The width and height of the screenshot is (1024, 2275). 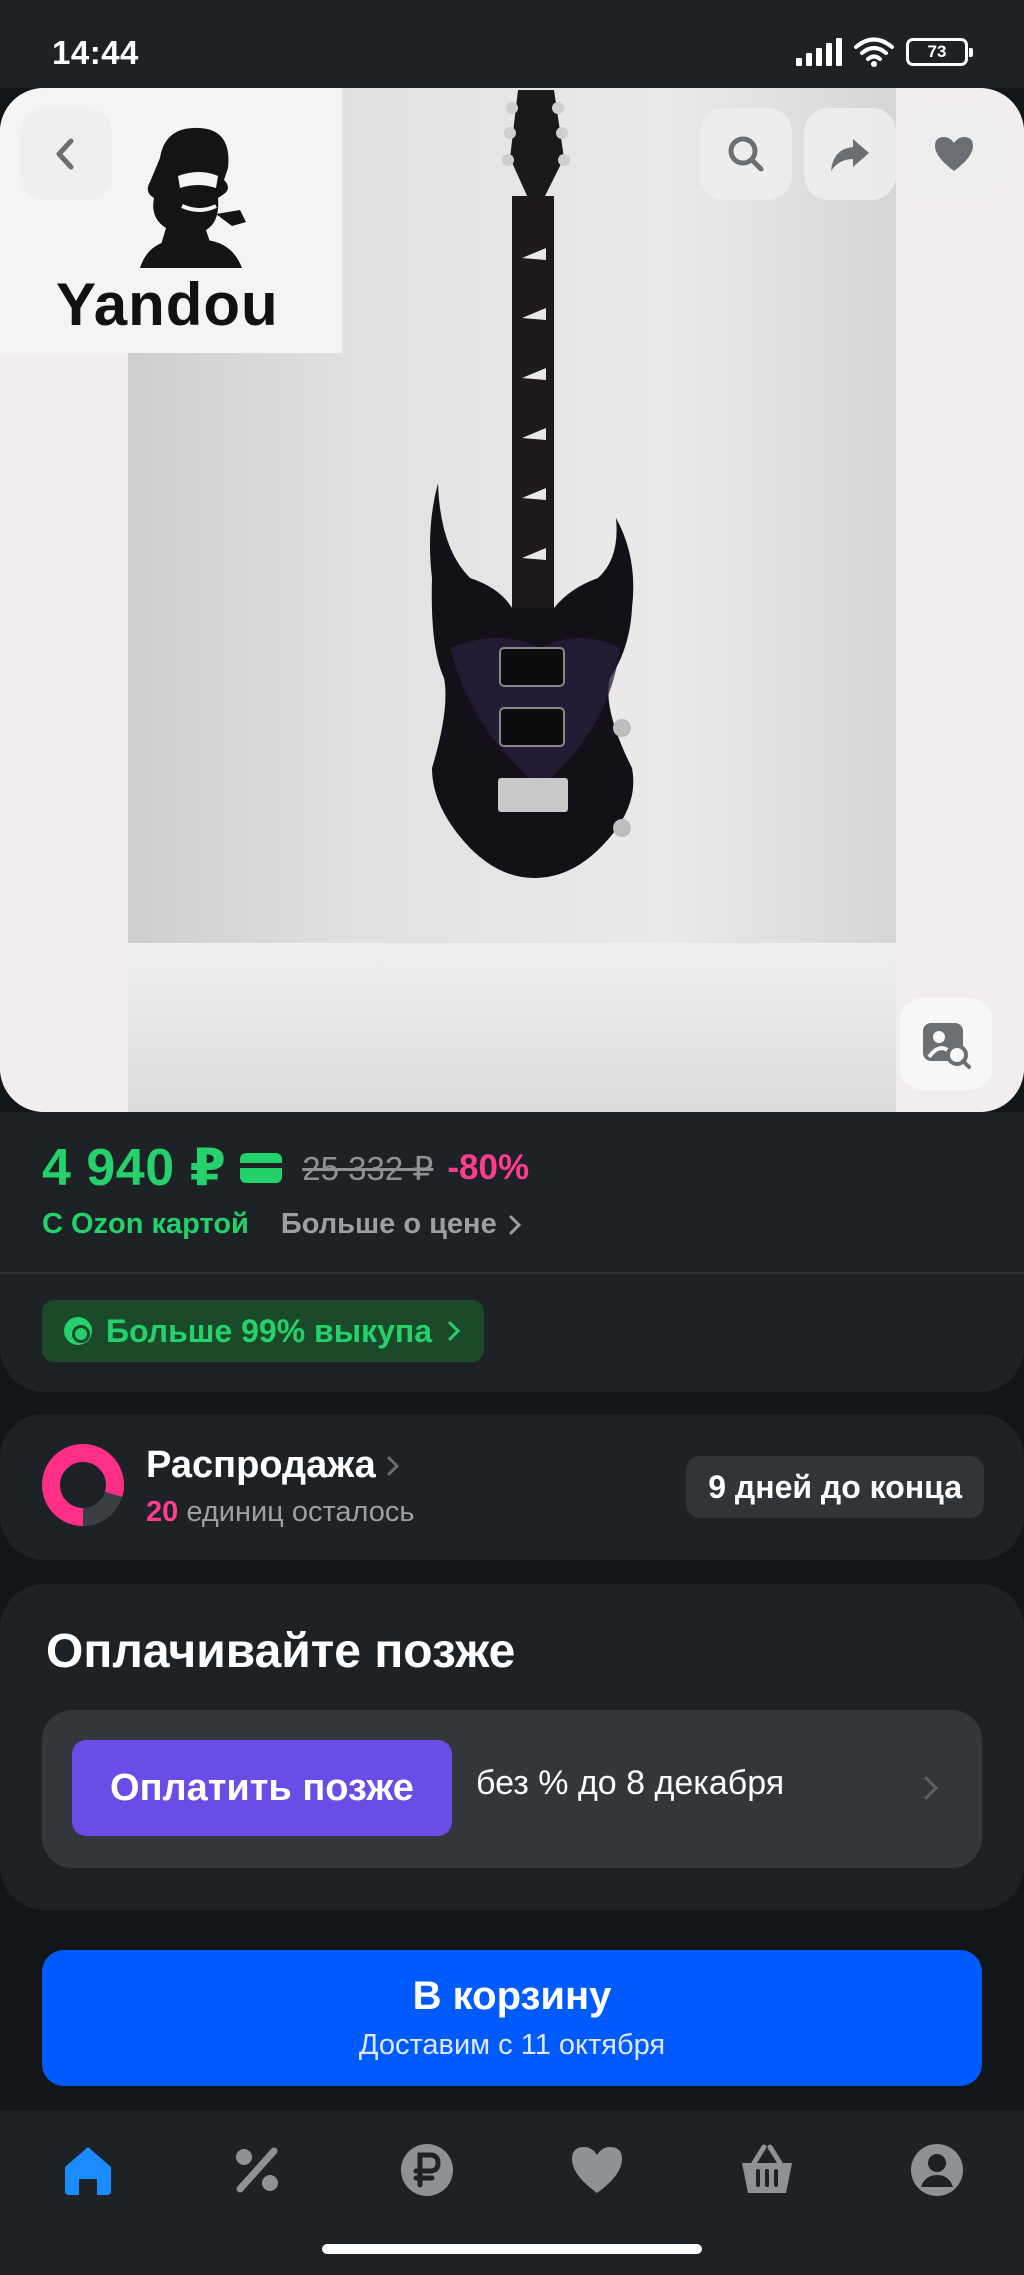 What do you see at coordinates (262, 1788) in the screenshot?
I see `pay-later-button: Оплатить позже` at bounding box center [262, 1788].